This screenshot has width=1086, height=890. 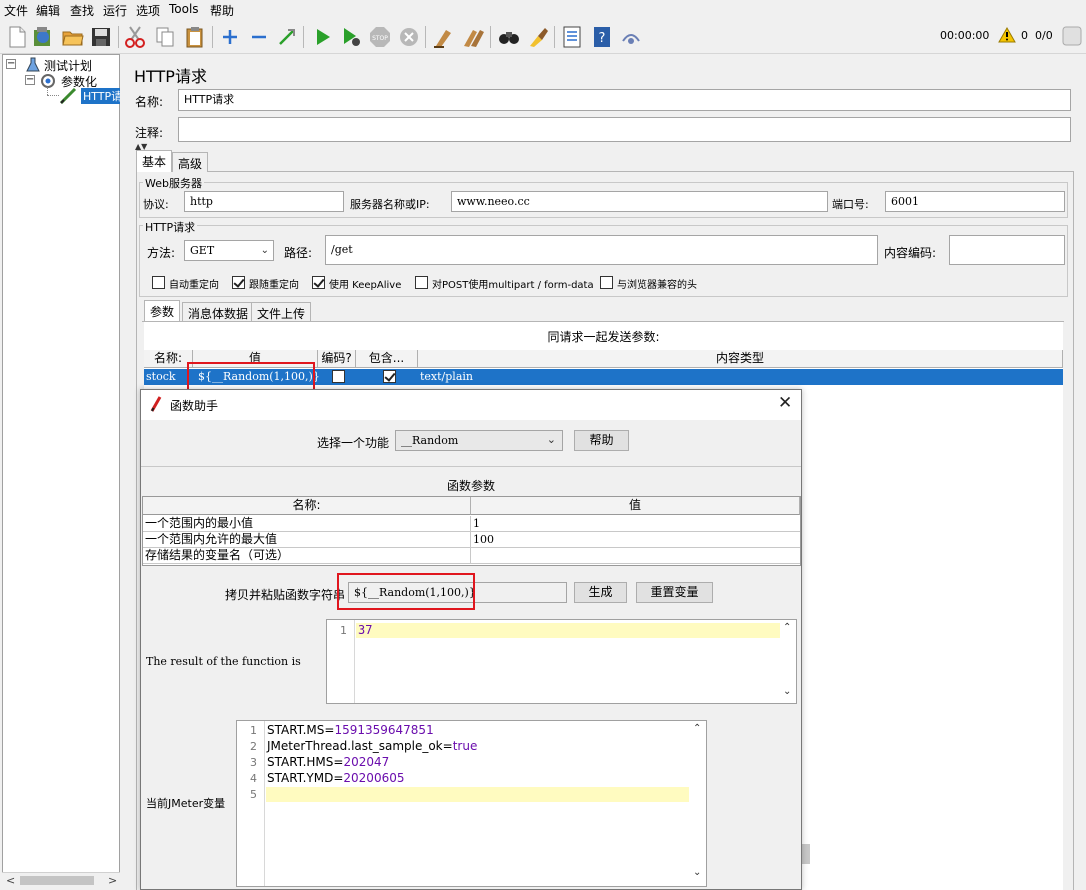 I want to click on path-input: /get, so click(x=601, y=250).